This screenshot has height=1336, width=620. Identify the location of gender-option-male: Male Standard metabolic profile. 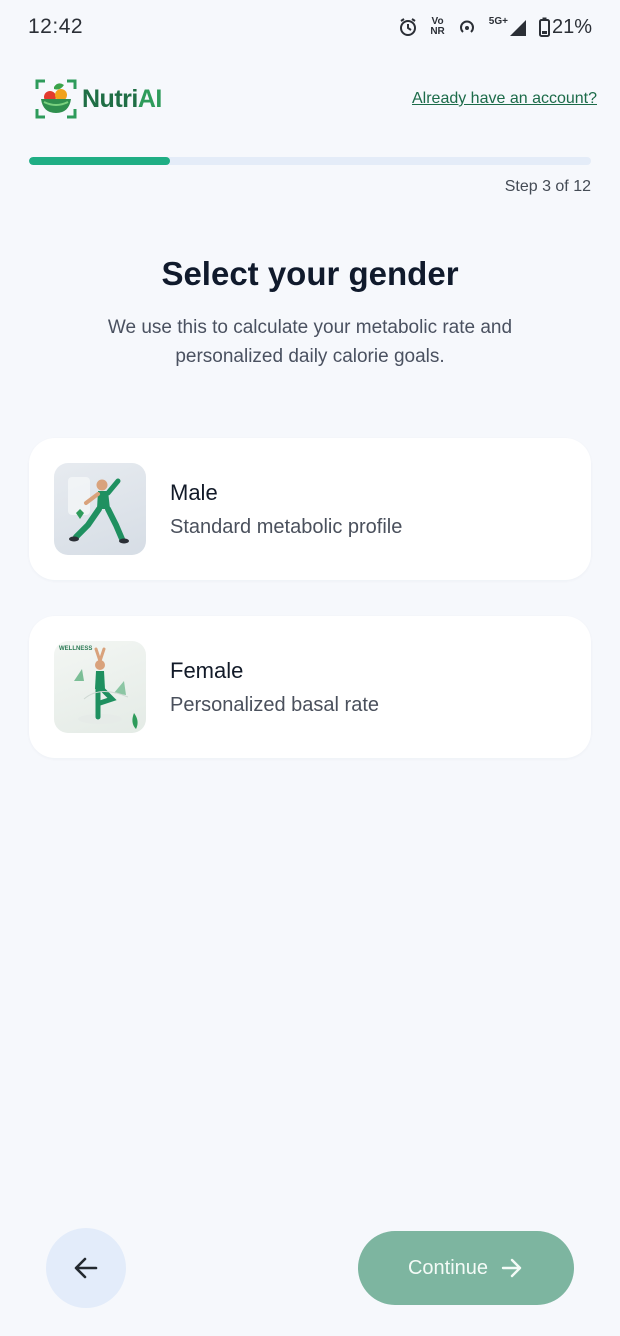
(310, 509).